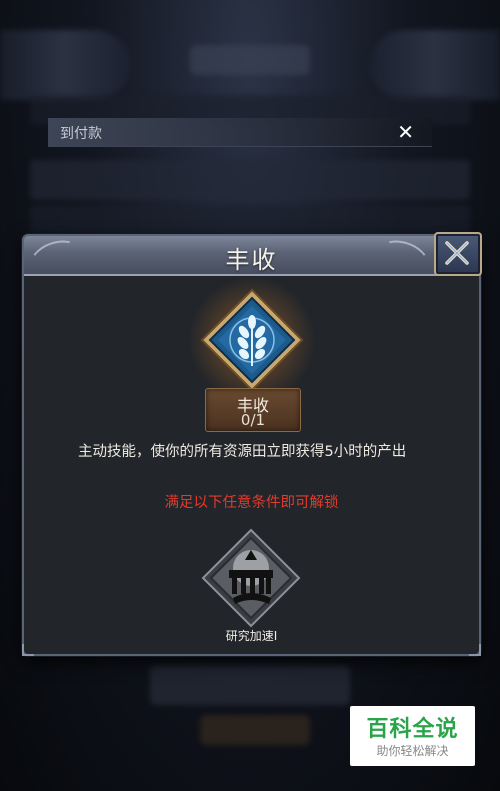 Image resolution: width=500 pixels, height=791 pixels. I want to click on wheat-emblem-icon, so click(252, 340).